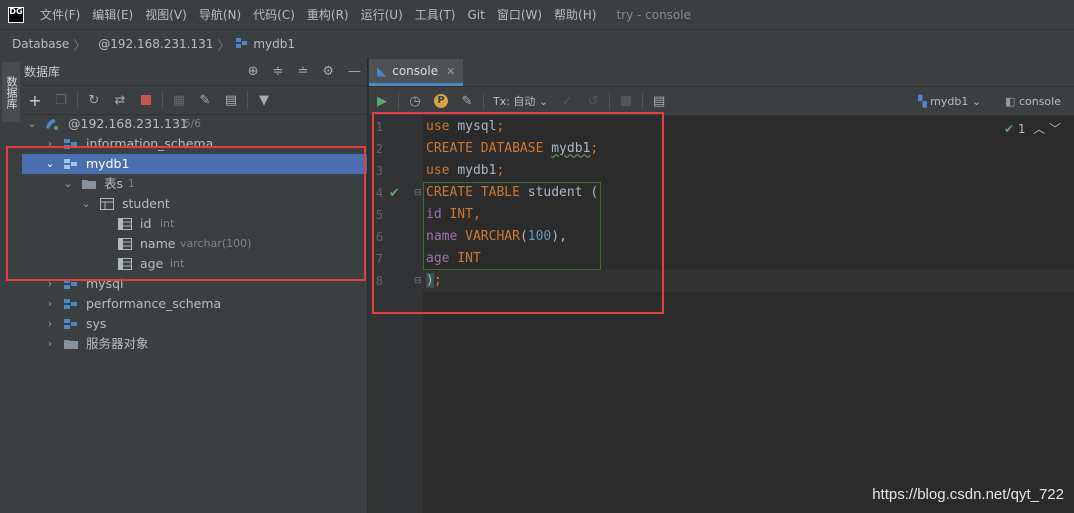  Describe the element at coordinates (1021, 129) in the screenshot. I see `inspection-count: 1` at that location.